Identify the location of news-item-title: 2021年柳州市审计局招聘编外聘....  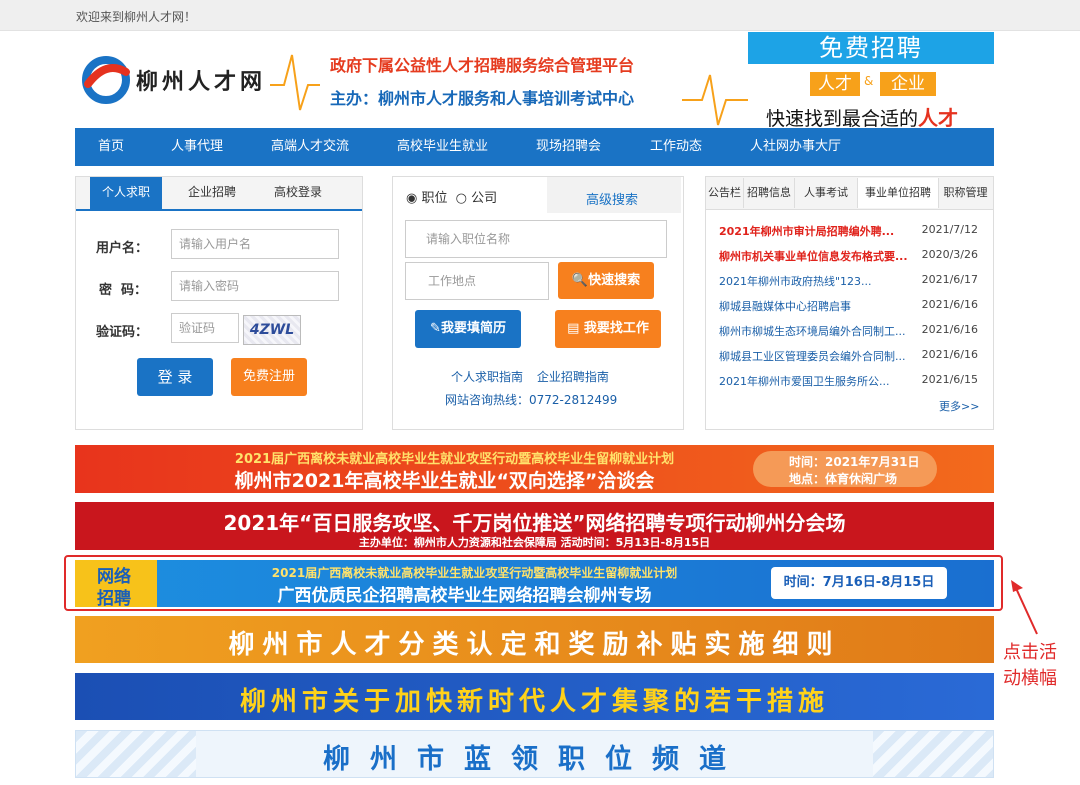
(807, 231).